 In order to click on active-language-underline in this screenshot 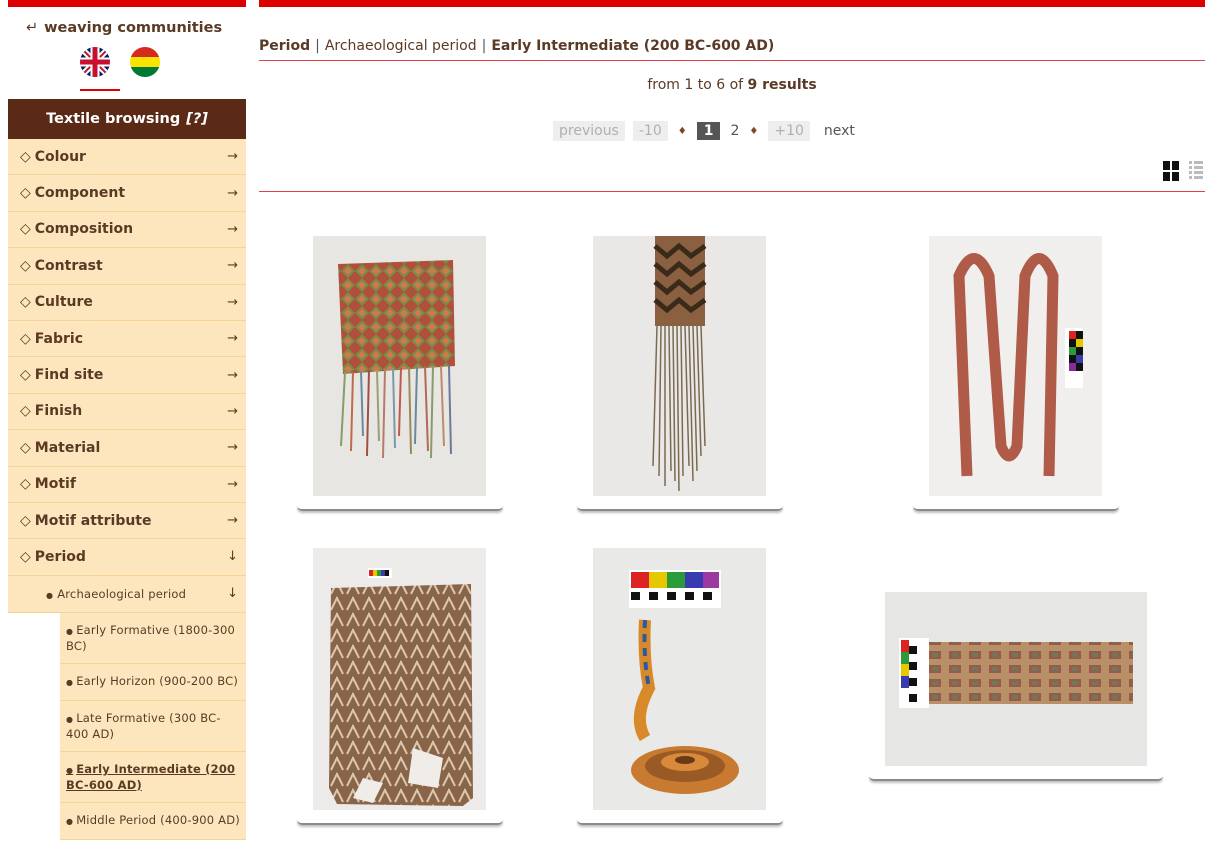, I will do `click(100, 90)`.